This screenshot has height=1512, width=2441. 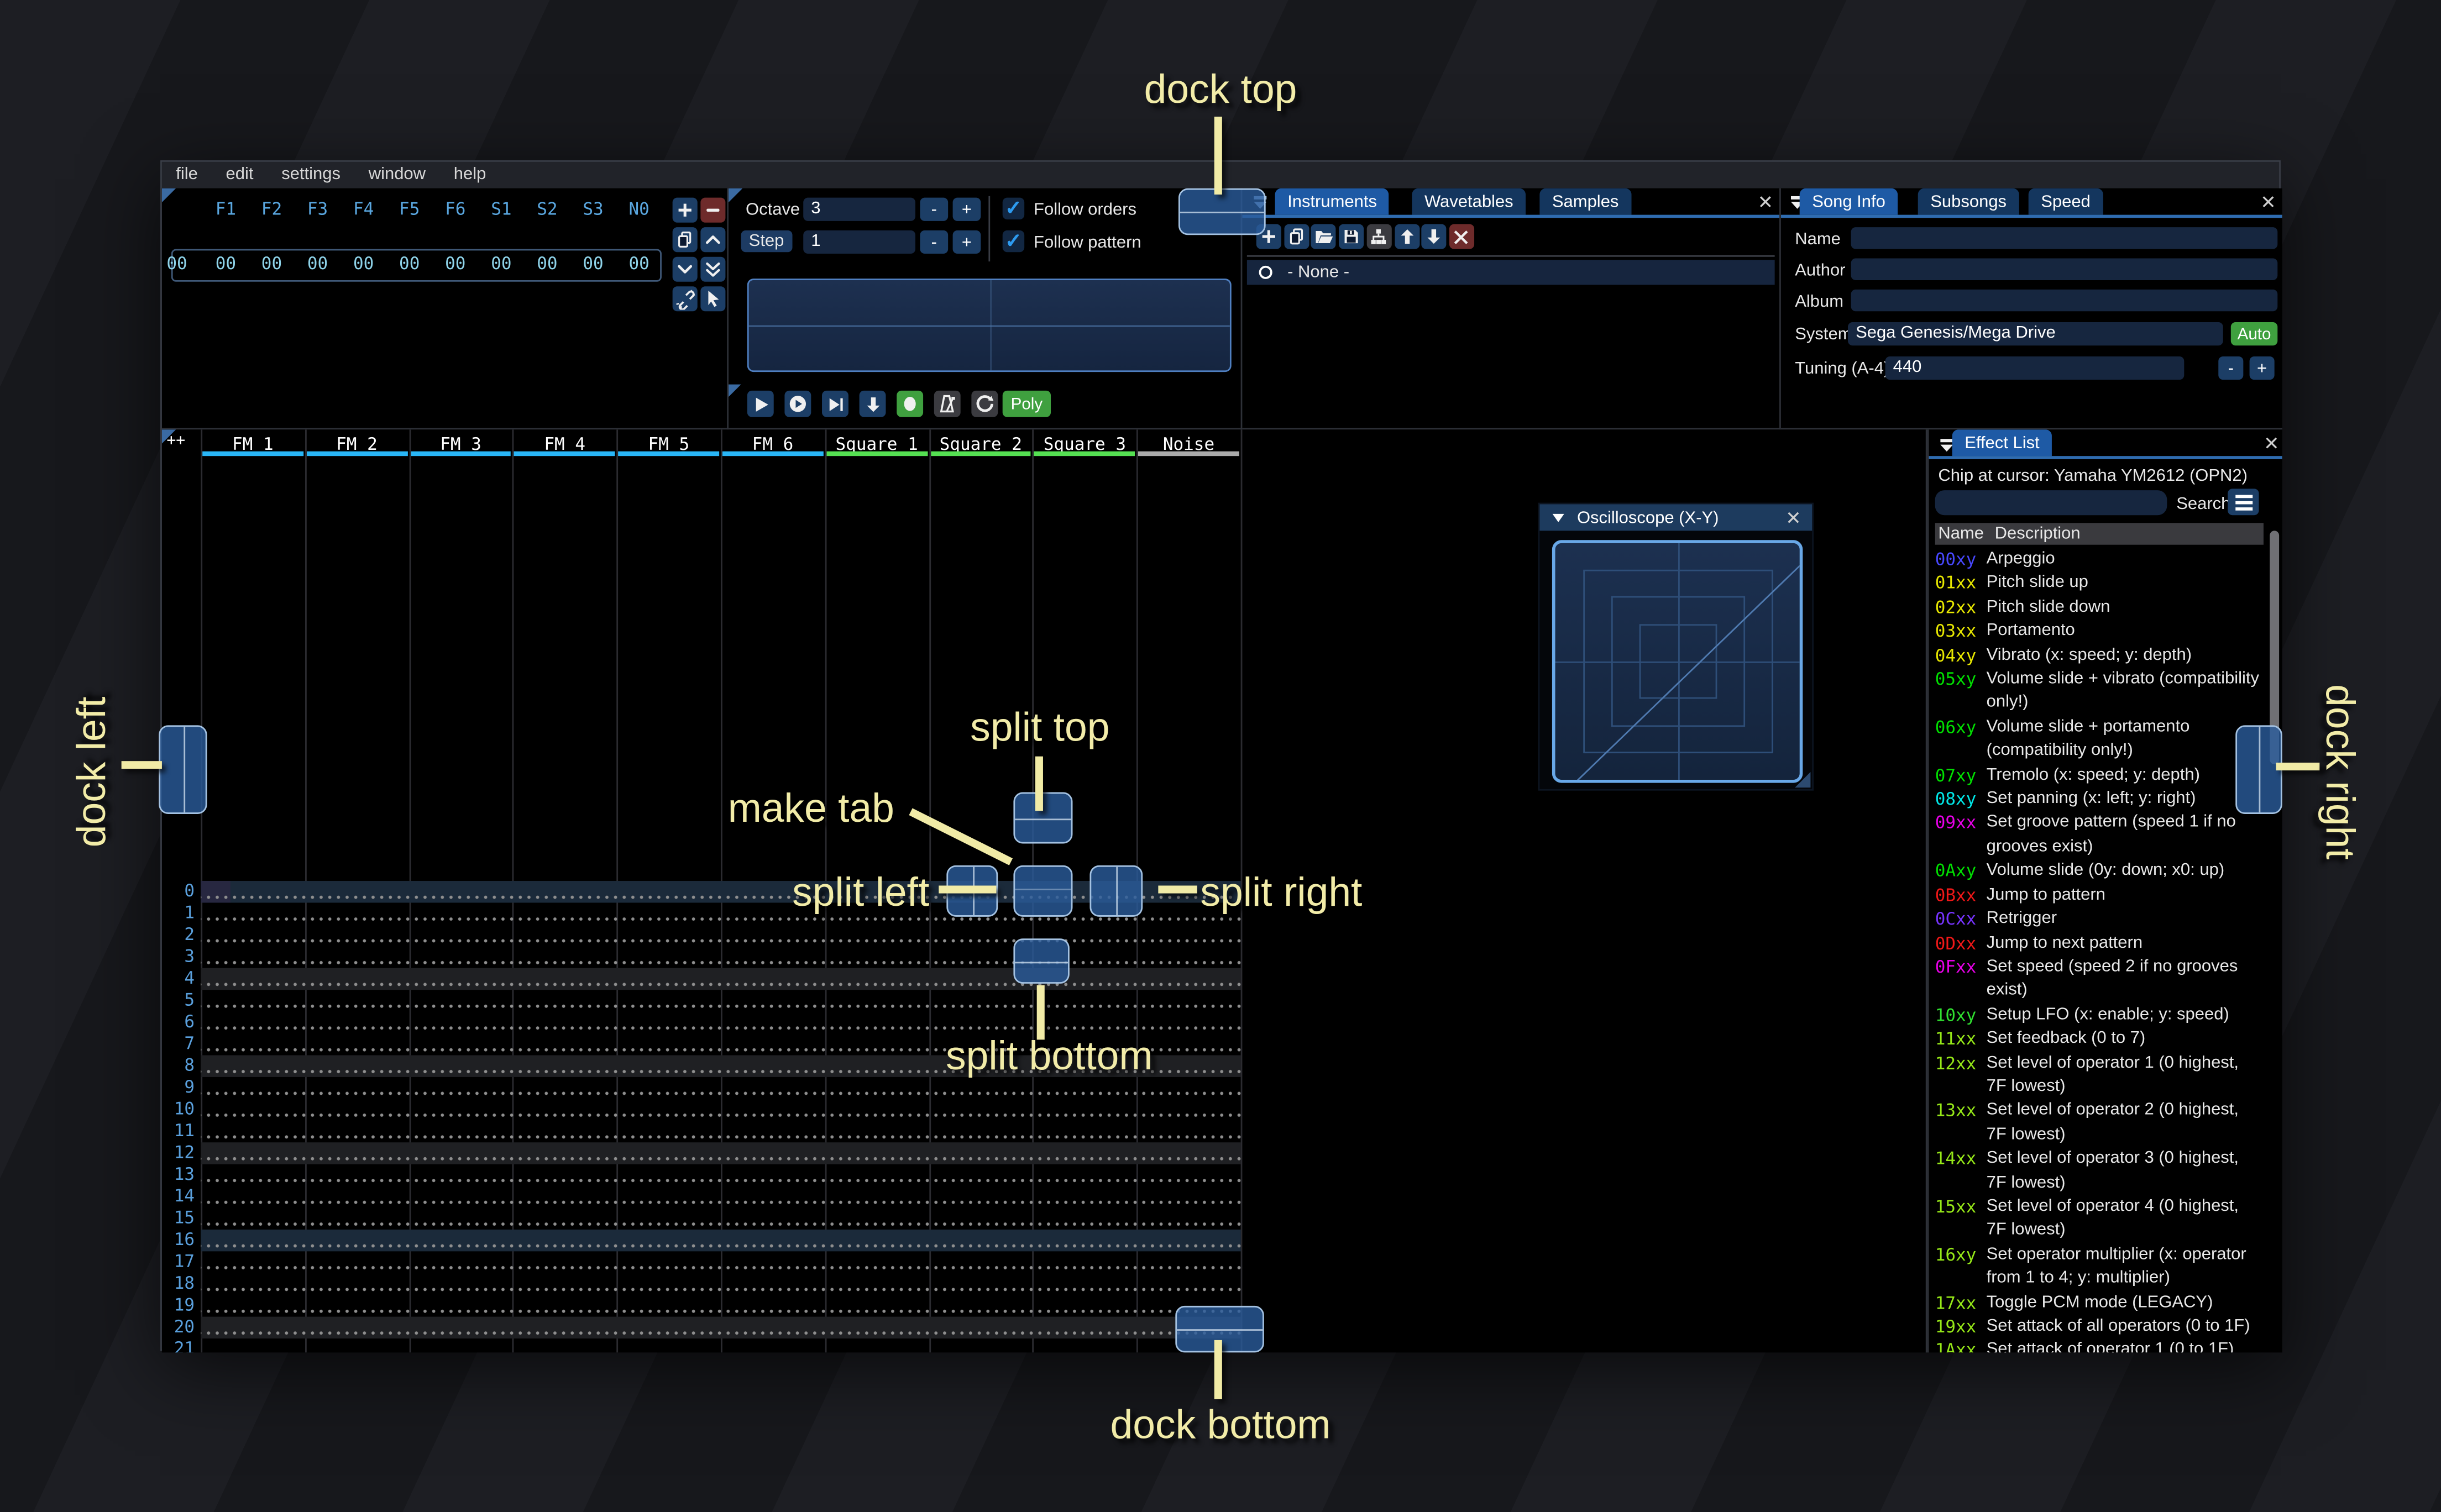 What do you see at coordinates (2051, 503) in the screenshot?
I see `effect-search-input` at bounding box center [2051, 503].